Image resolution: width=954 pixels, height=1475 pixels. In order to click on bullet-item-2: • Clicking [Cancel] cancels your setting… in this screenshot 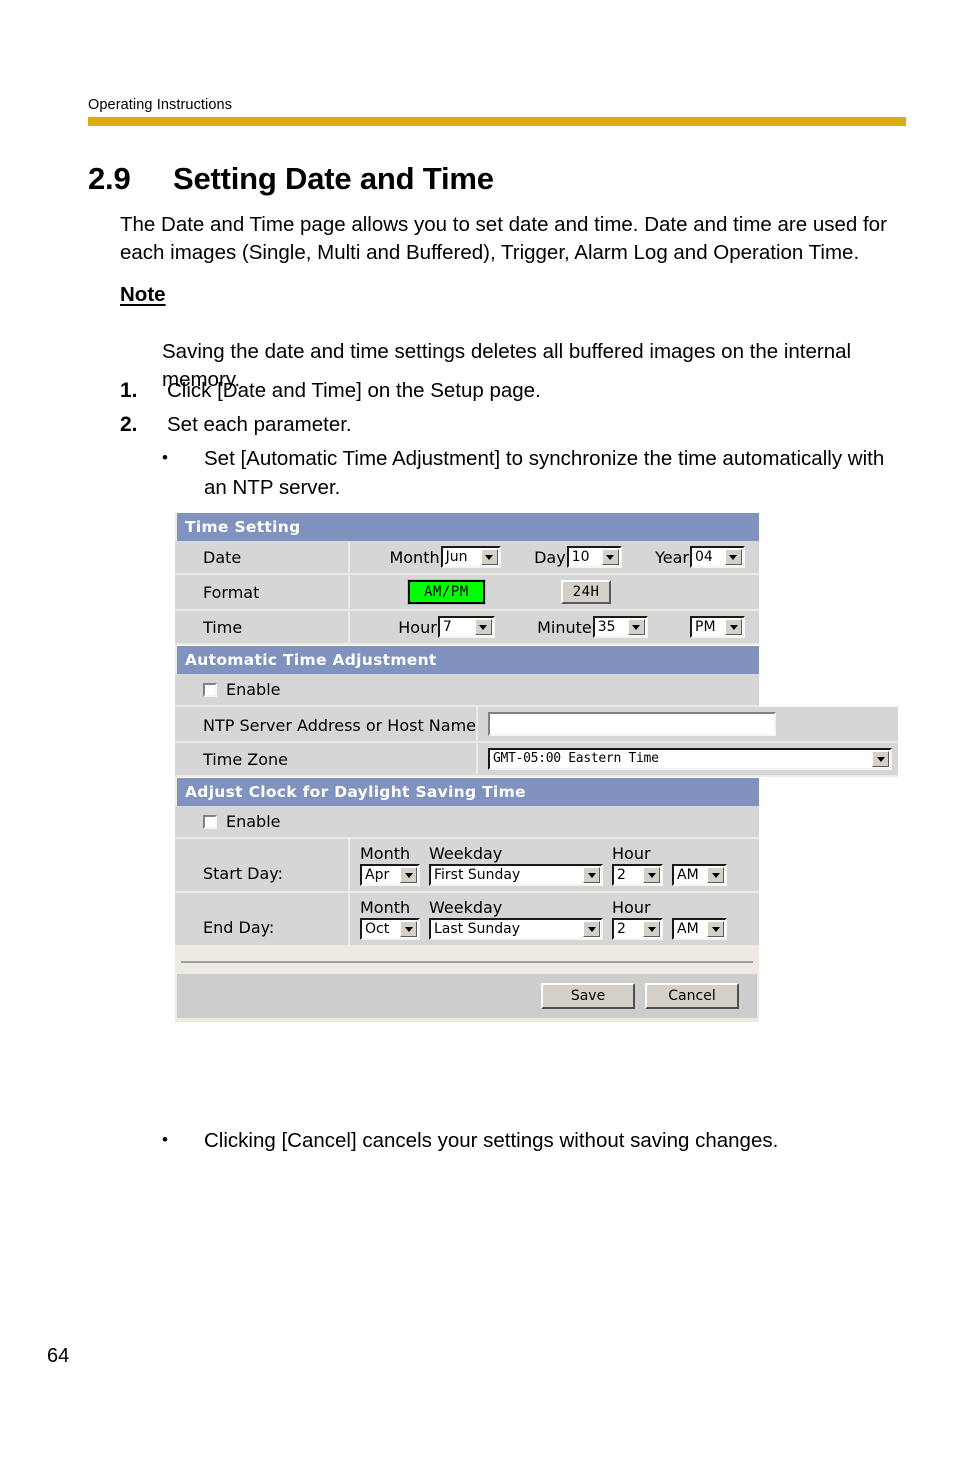, I will do `click(527, 1141)`.